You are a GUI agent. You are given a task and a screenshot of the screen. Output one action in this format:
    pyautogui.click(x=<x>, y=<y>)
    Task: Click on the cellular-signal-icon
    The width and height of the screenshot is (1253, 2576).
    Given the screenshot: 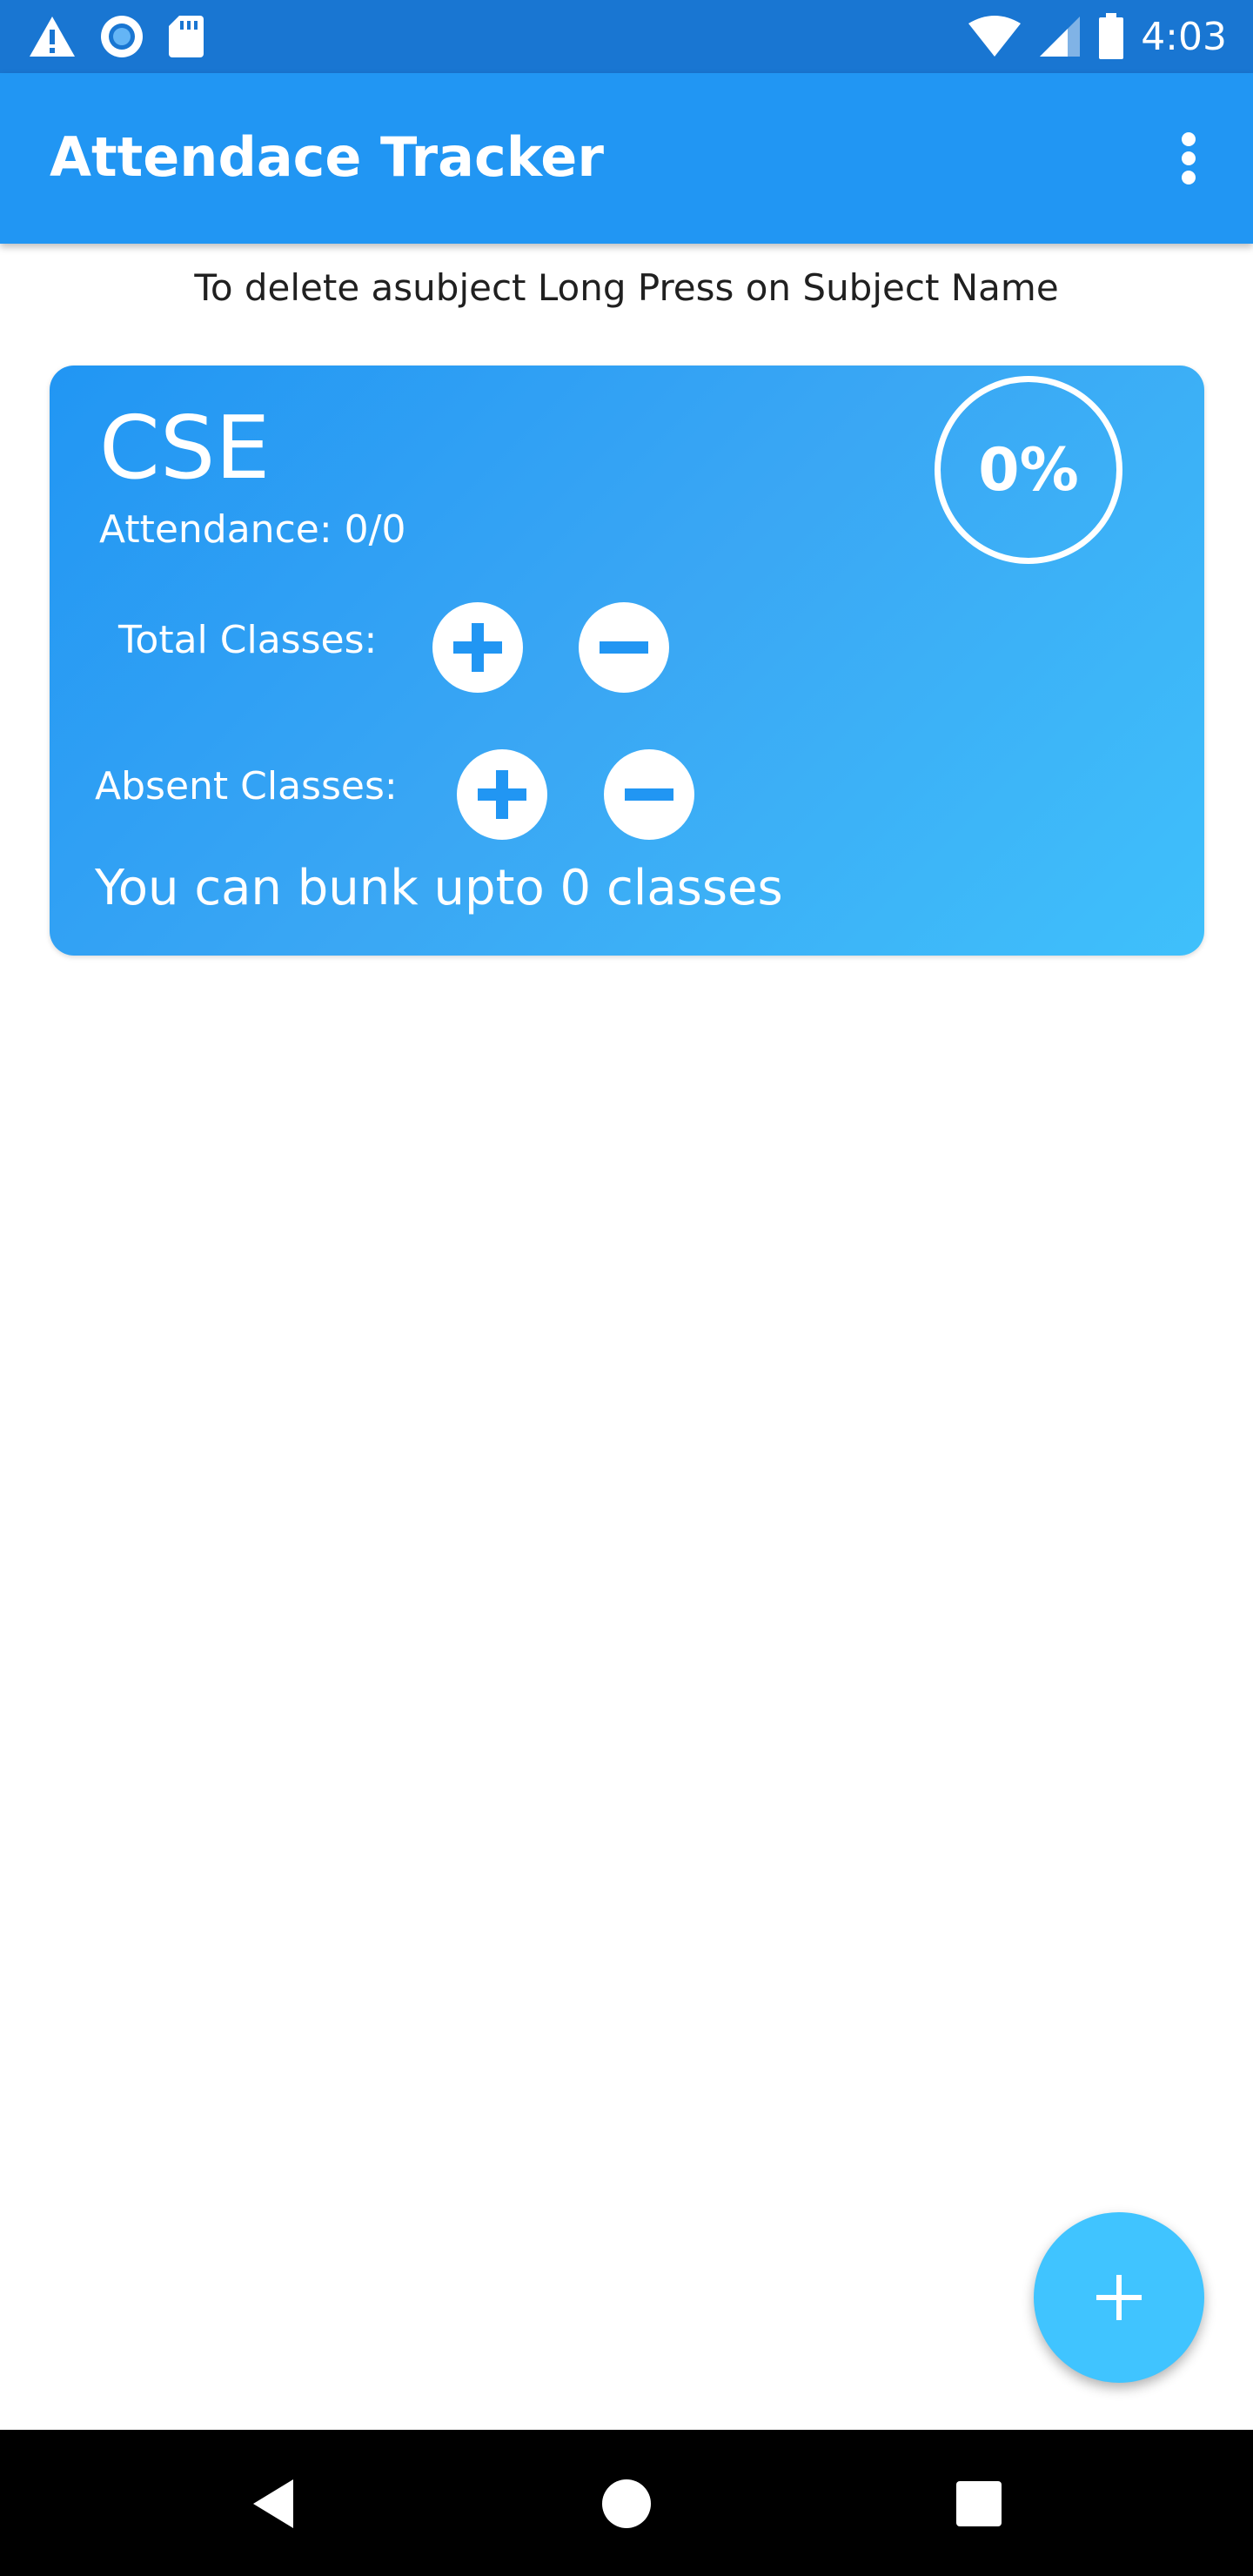 What is the action you would take?
    pyautogui.click(x=1060, y=37)
    